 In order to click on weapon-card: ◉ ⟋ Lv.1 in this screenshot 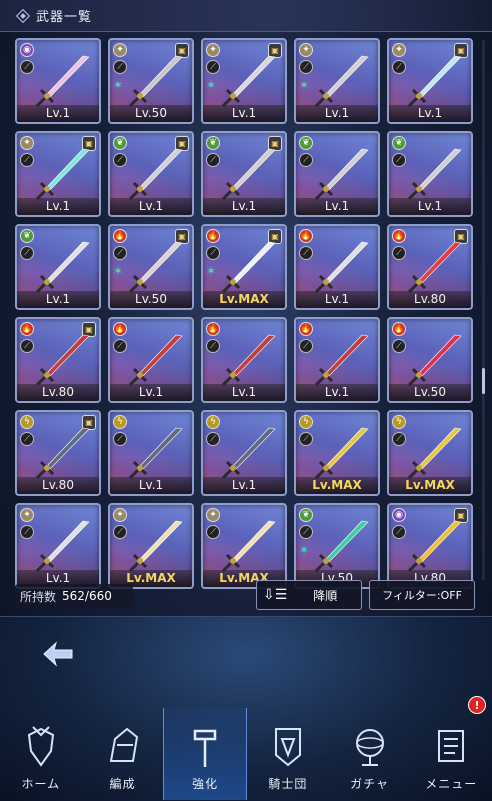, I will do `click(58, 81)`.